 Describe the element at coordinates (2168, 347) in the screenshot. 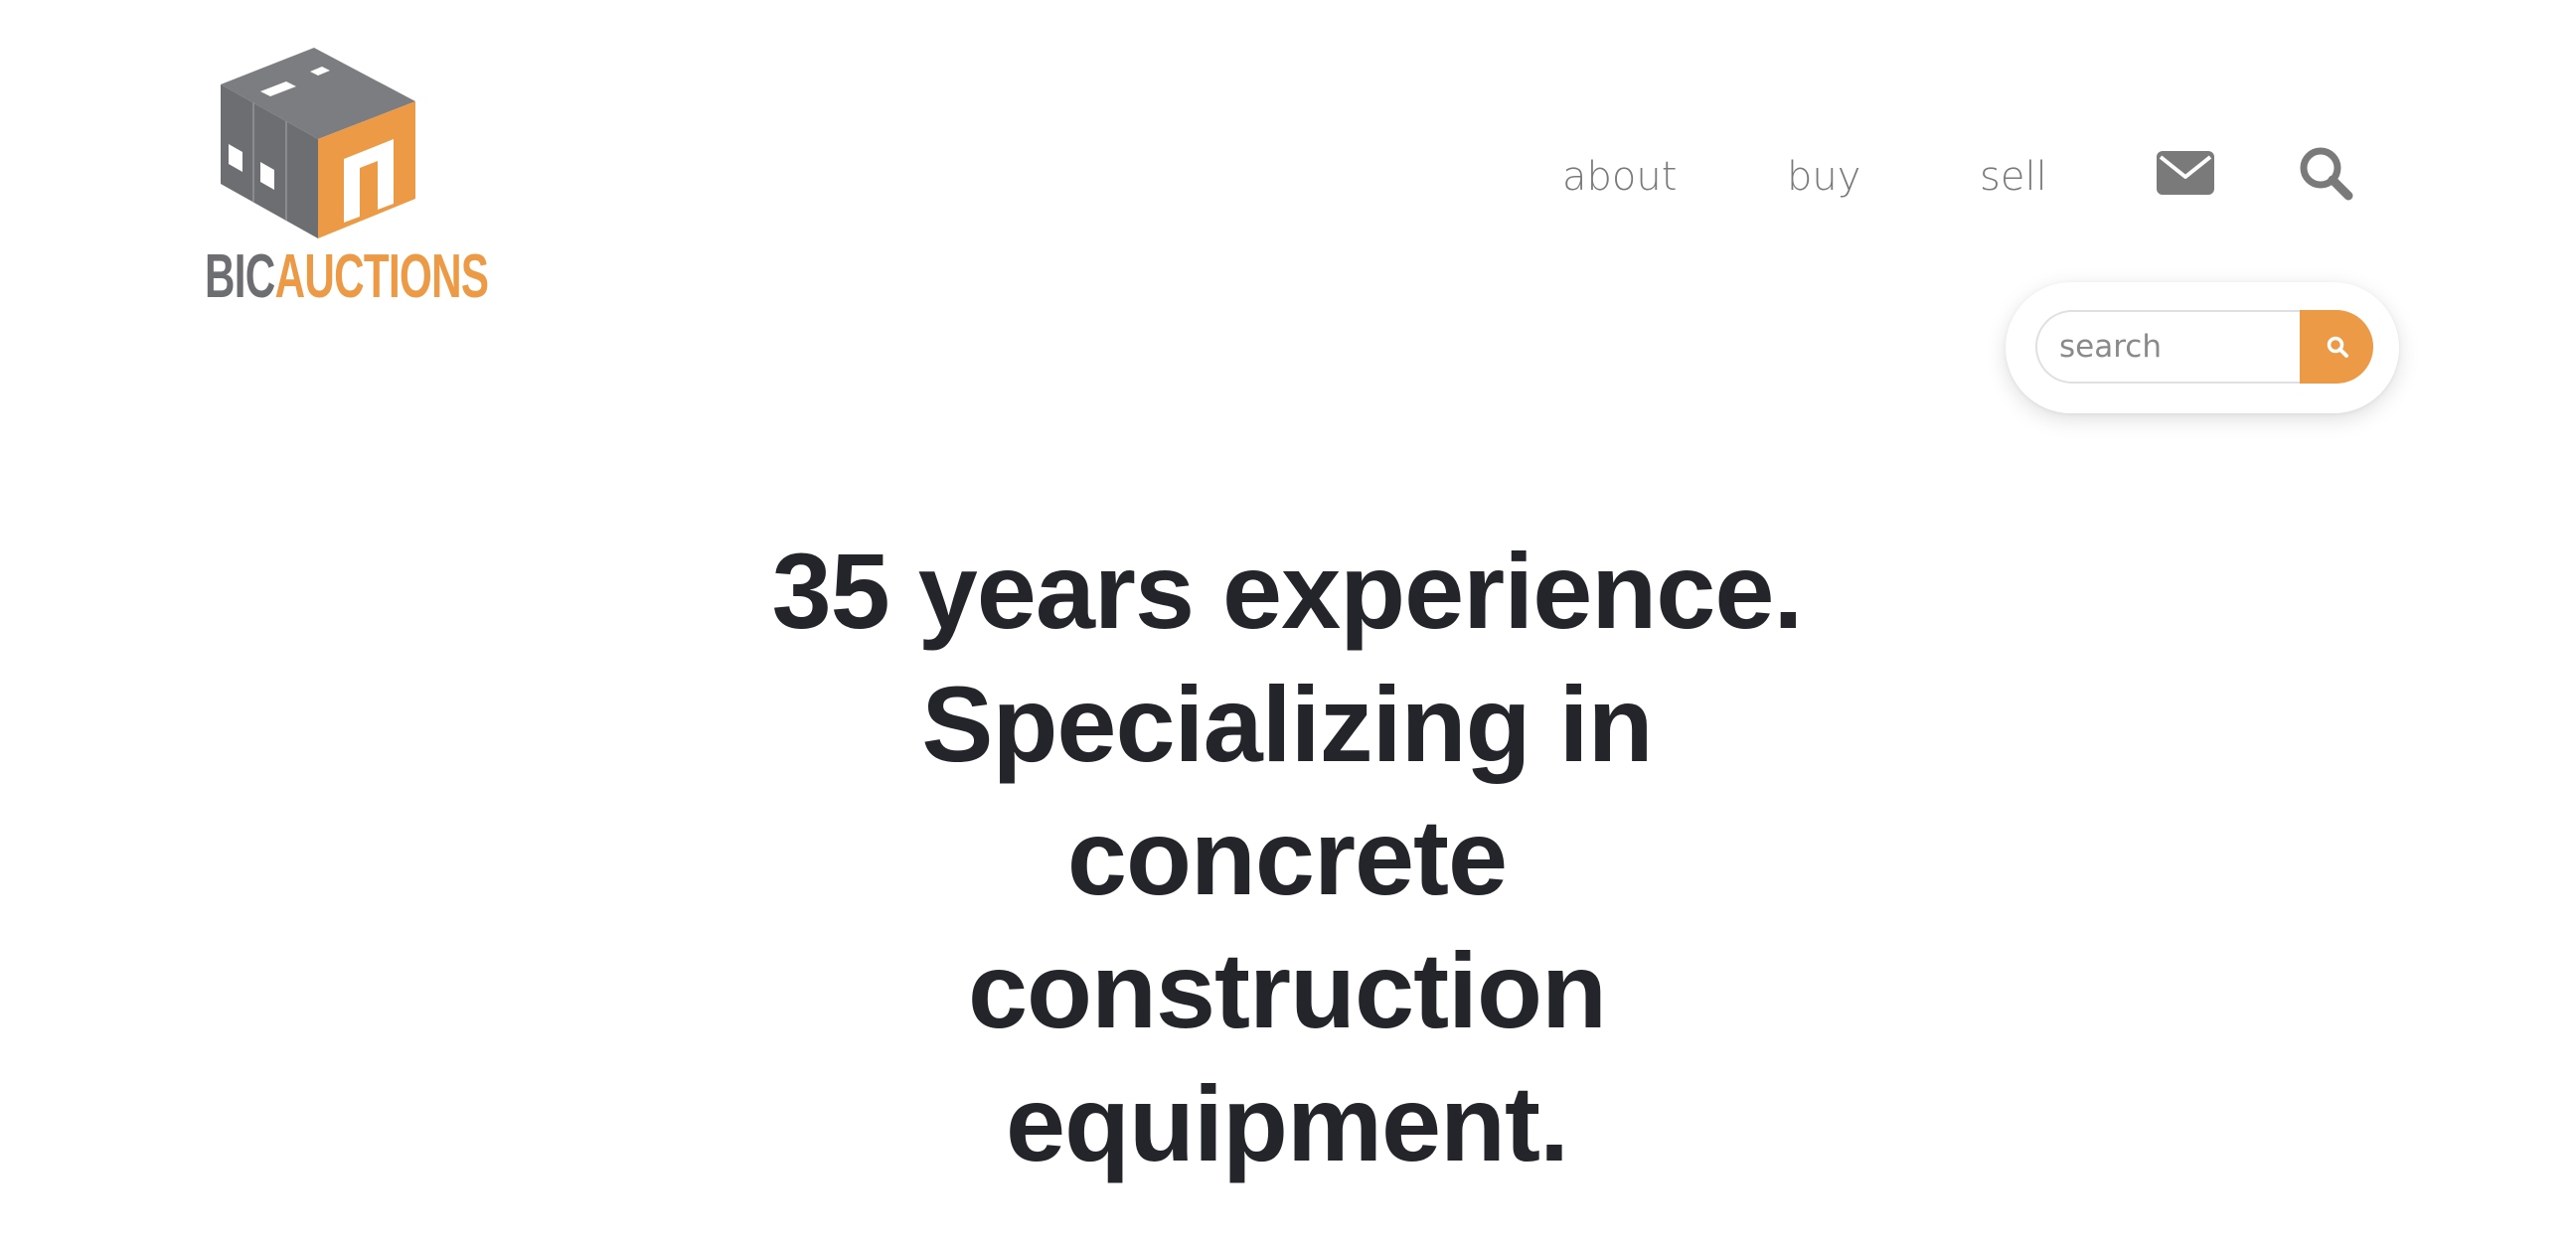

I see `search-input` at that location.